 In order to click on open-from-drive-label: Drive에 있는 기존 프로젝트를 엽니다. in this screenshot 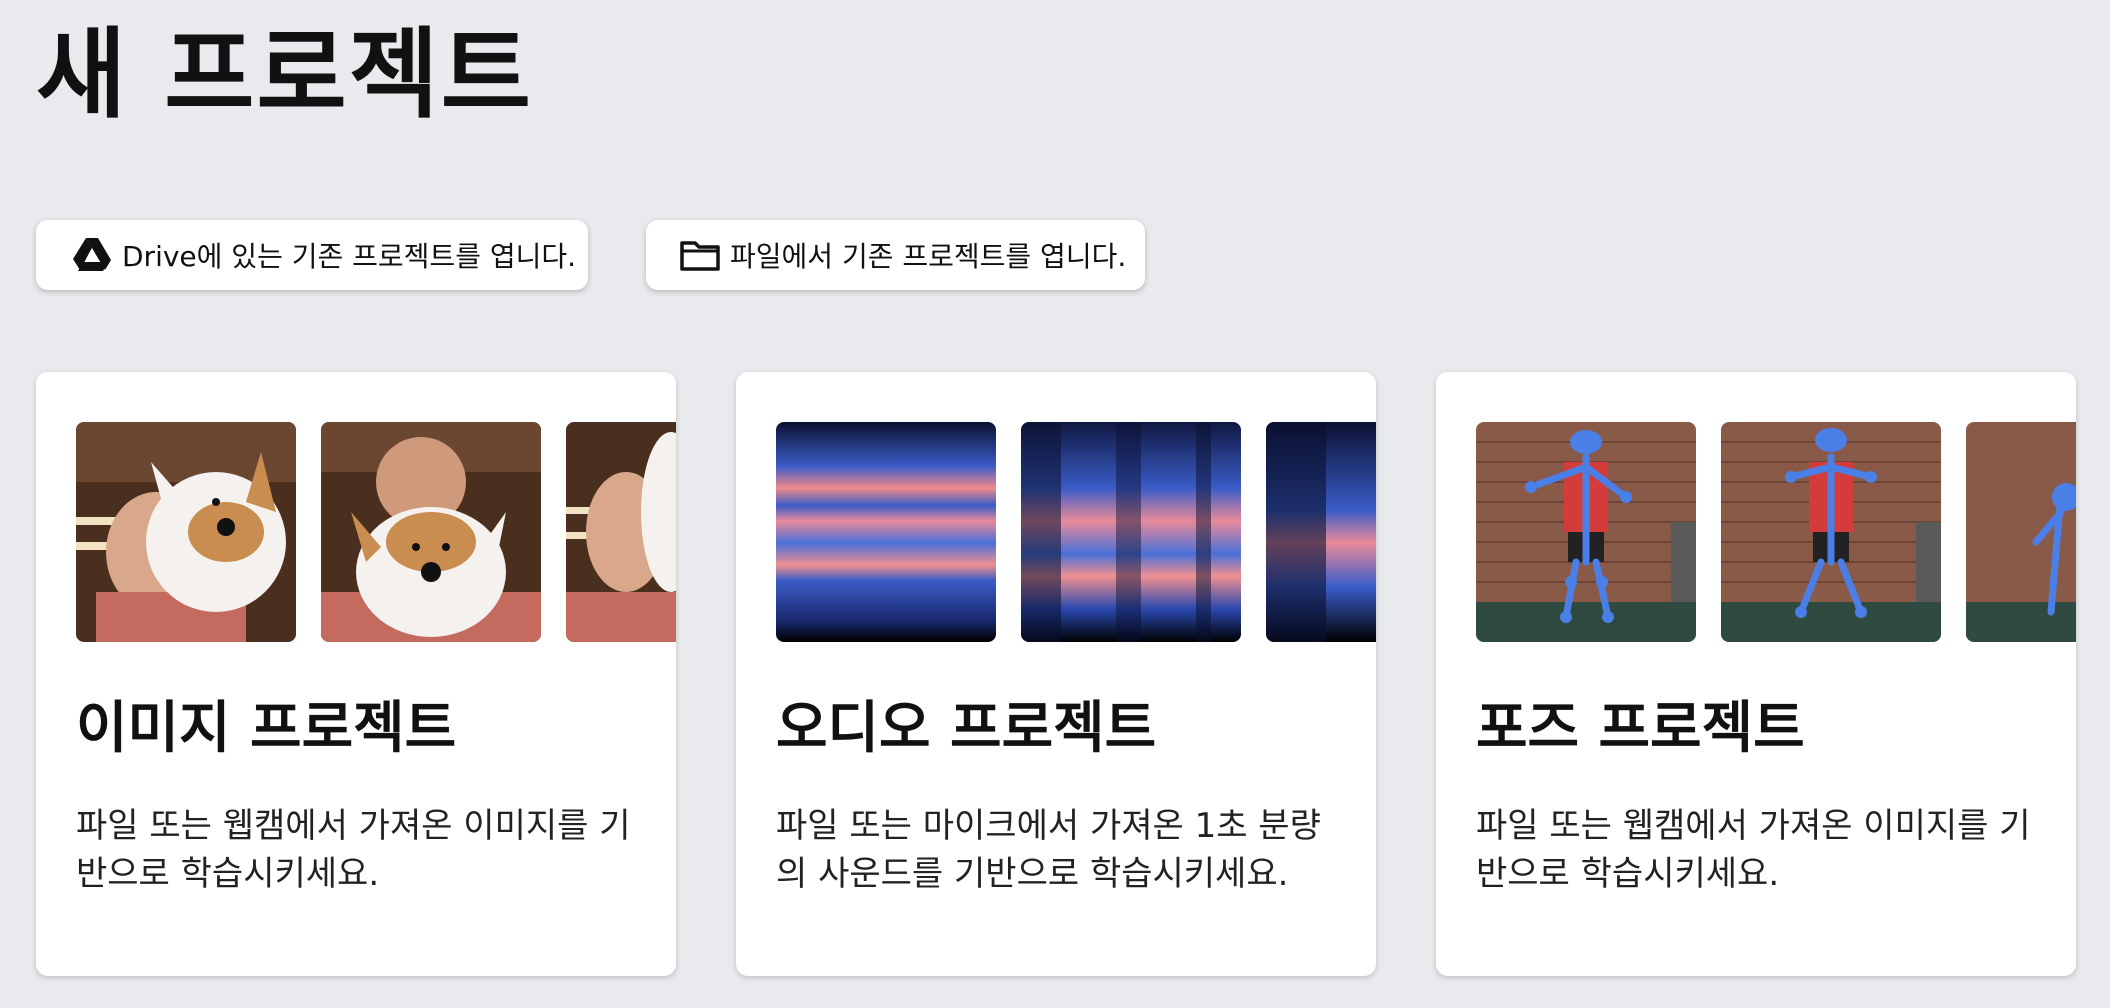, I will do `click(349, 256)`.